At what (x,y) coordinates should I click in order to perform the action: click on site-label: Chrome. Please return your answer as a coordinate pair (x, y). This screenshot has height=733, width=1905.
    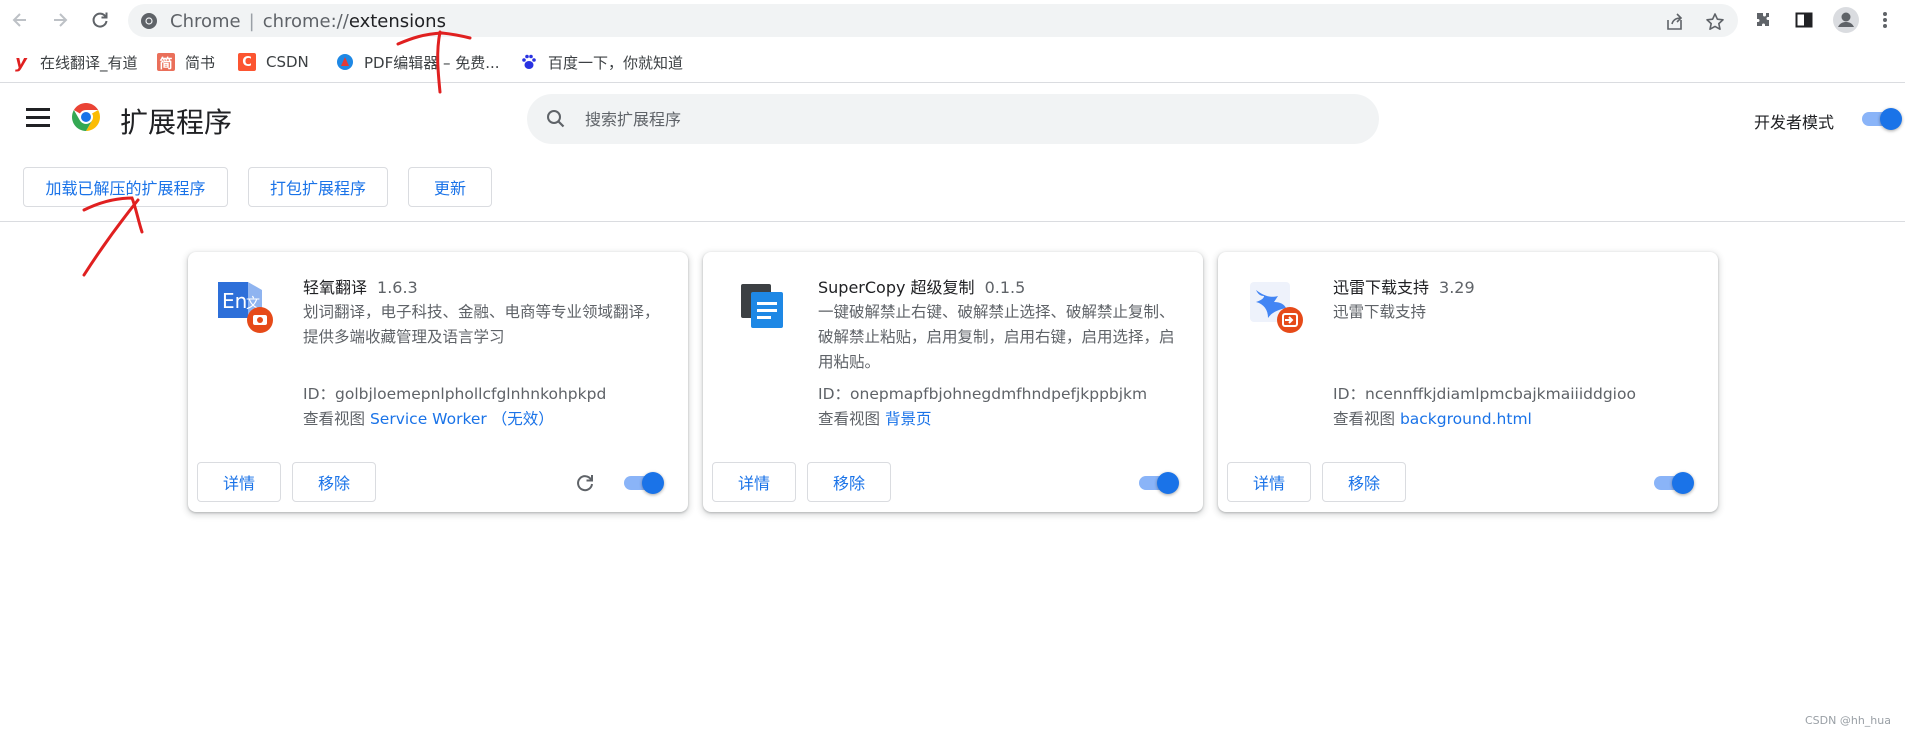
    Looking at the image, I should click on (205, 21).